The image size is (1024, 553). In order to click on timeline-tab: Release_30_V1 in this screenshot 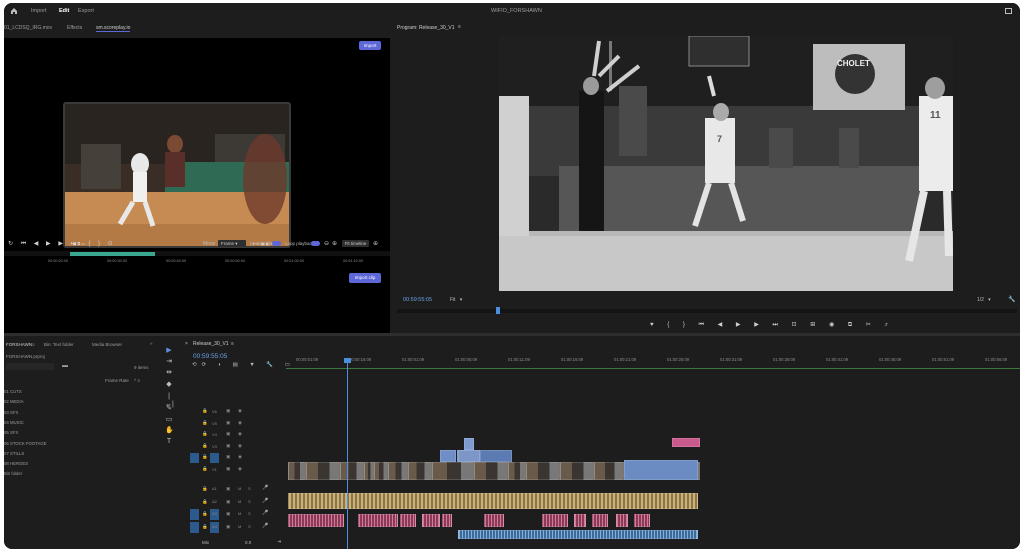, I will do `click(211, 344)`.